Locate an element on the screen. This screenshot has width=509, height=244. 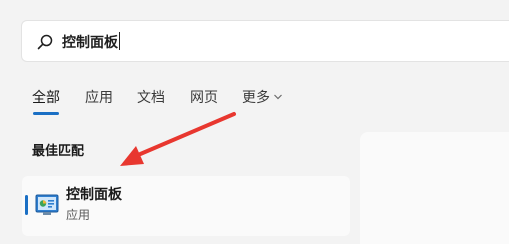
search-query: 控制面板 is located at coordinates (90, 43).